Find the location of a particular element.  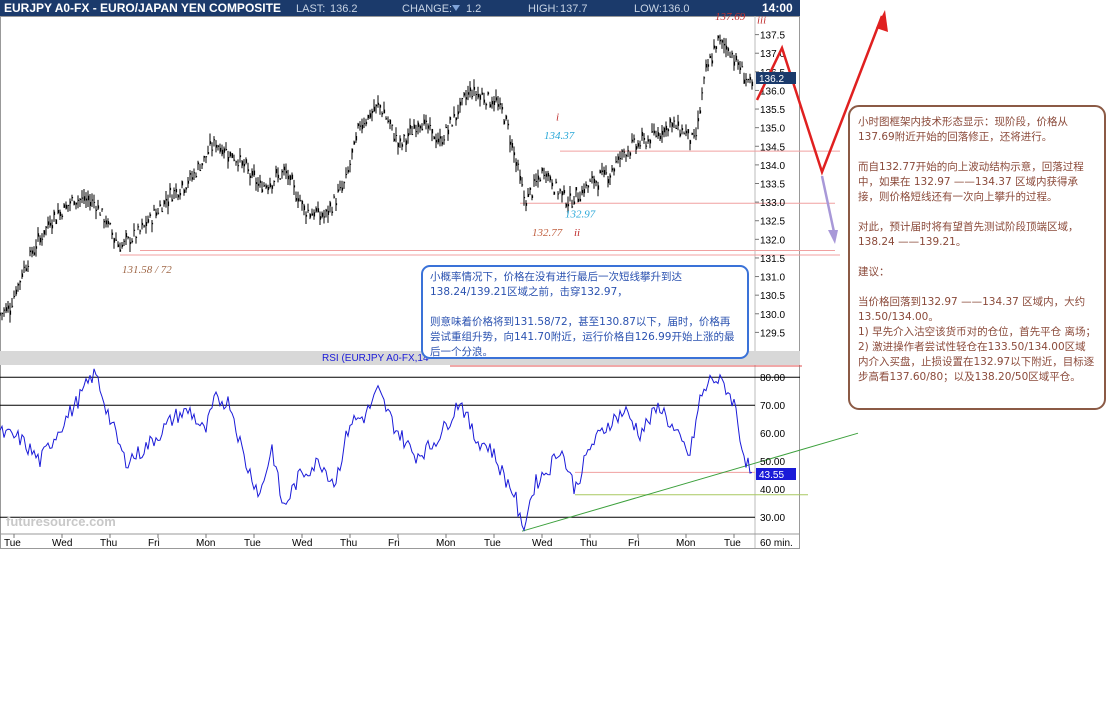

price-tick-label: 133.0 is located at coordinates (772, 203).